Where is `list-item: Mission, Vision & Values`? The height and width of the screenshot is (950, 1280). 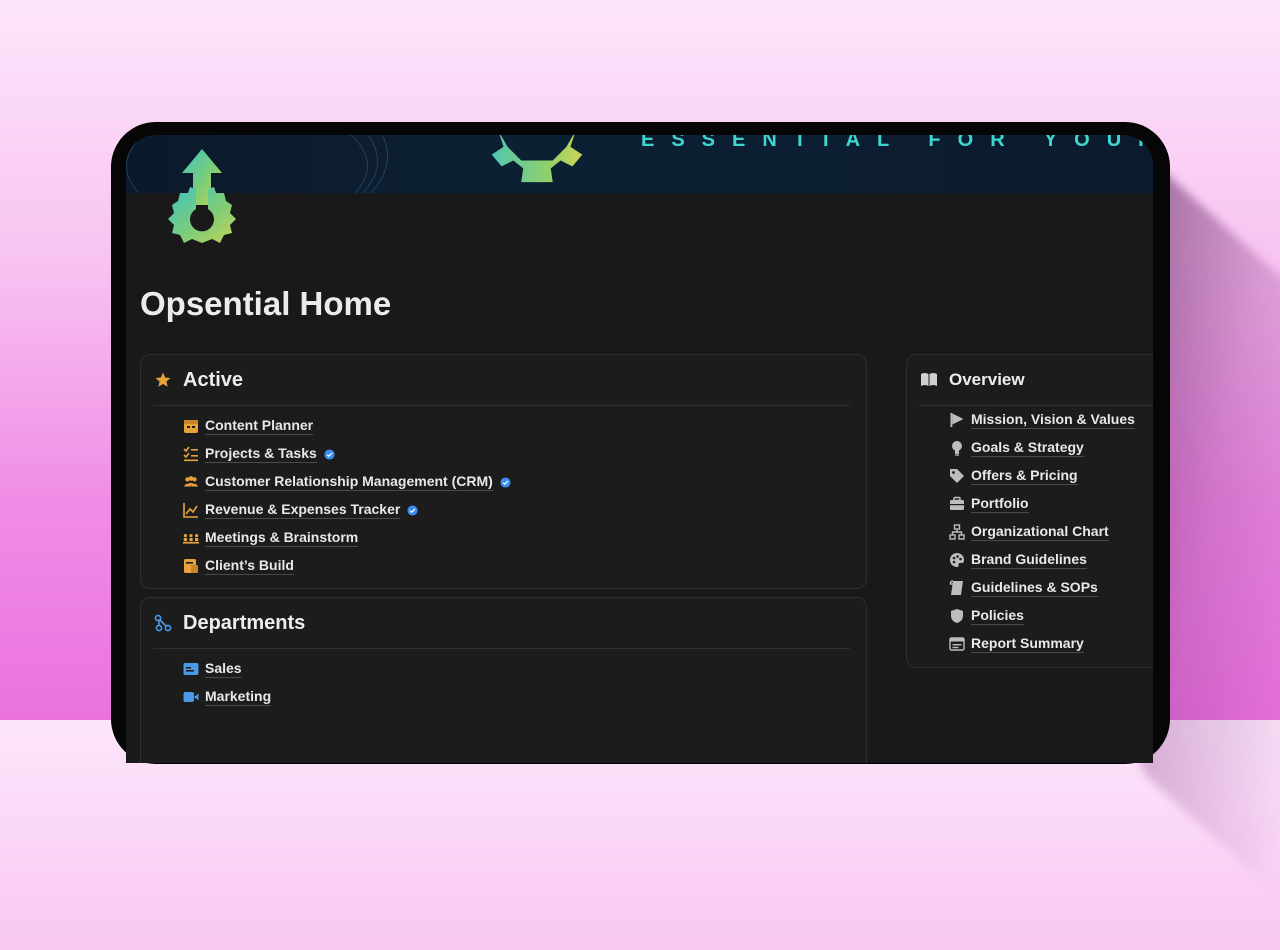
list-item: Mission, Vision & Values is located at coordinates (1051, 420).